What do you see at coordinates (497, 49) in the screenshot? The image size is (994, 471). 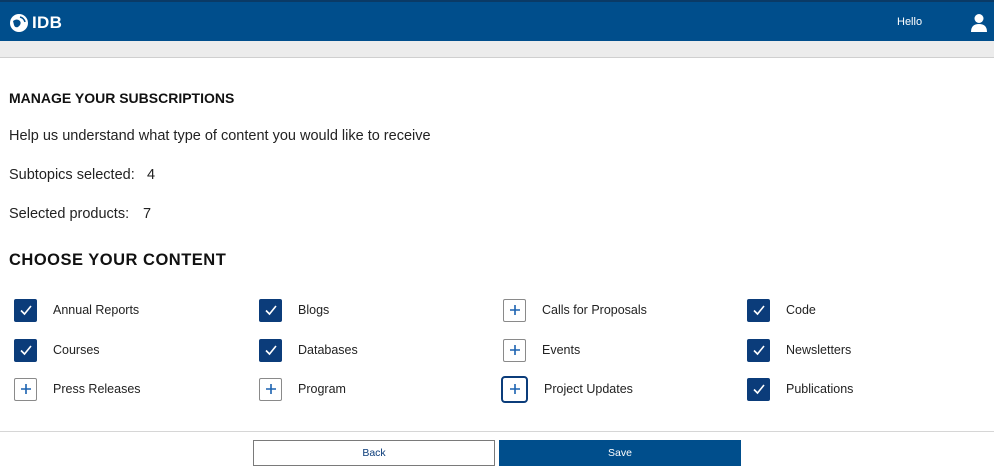 I see `sub-header-strip` at bounding box center [497, 49].